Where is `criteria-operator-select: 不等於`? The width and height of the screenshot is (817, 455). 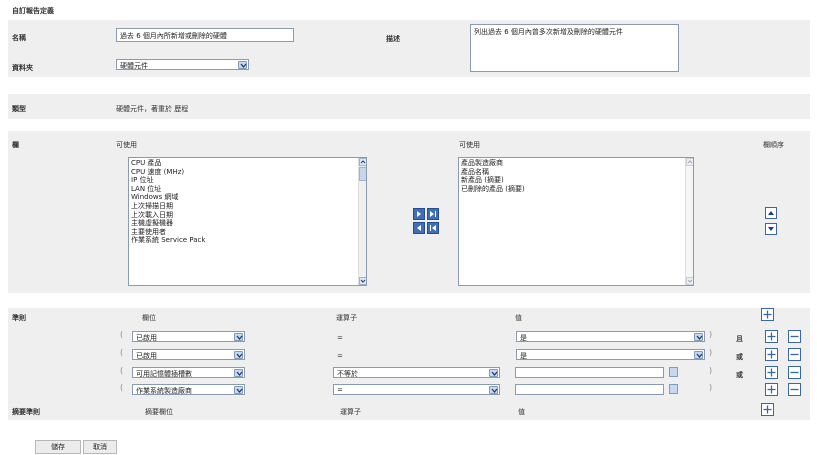 criteria-operator-select: 不等於 is located at coordinates (416, 372).